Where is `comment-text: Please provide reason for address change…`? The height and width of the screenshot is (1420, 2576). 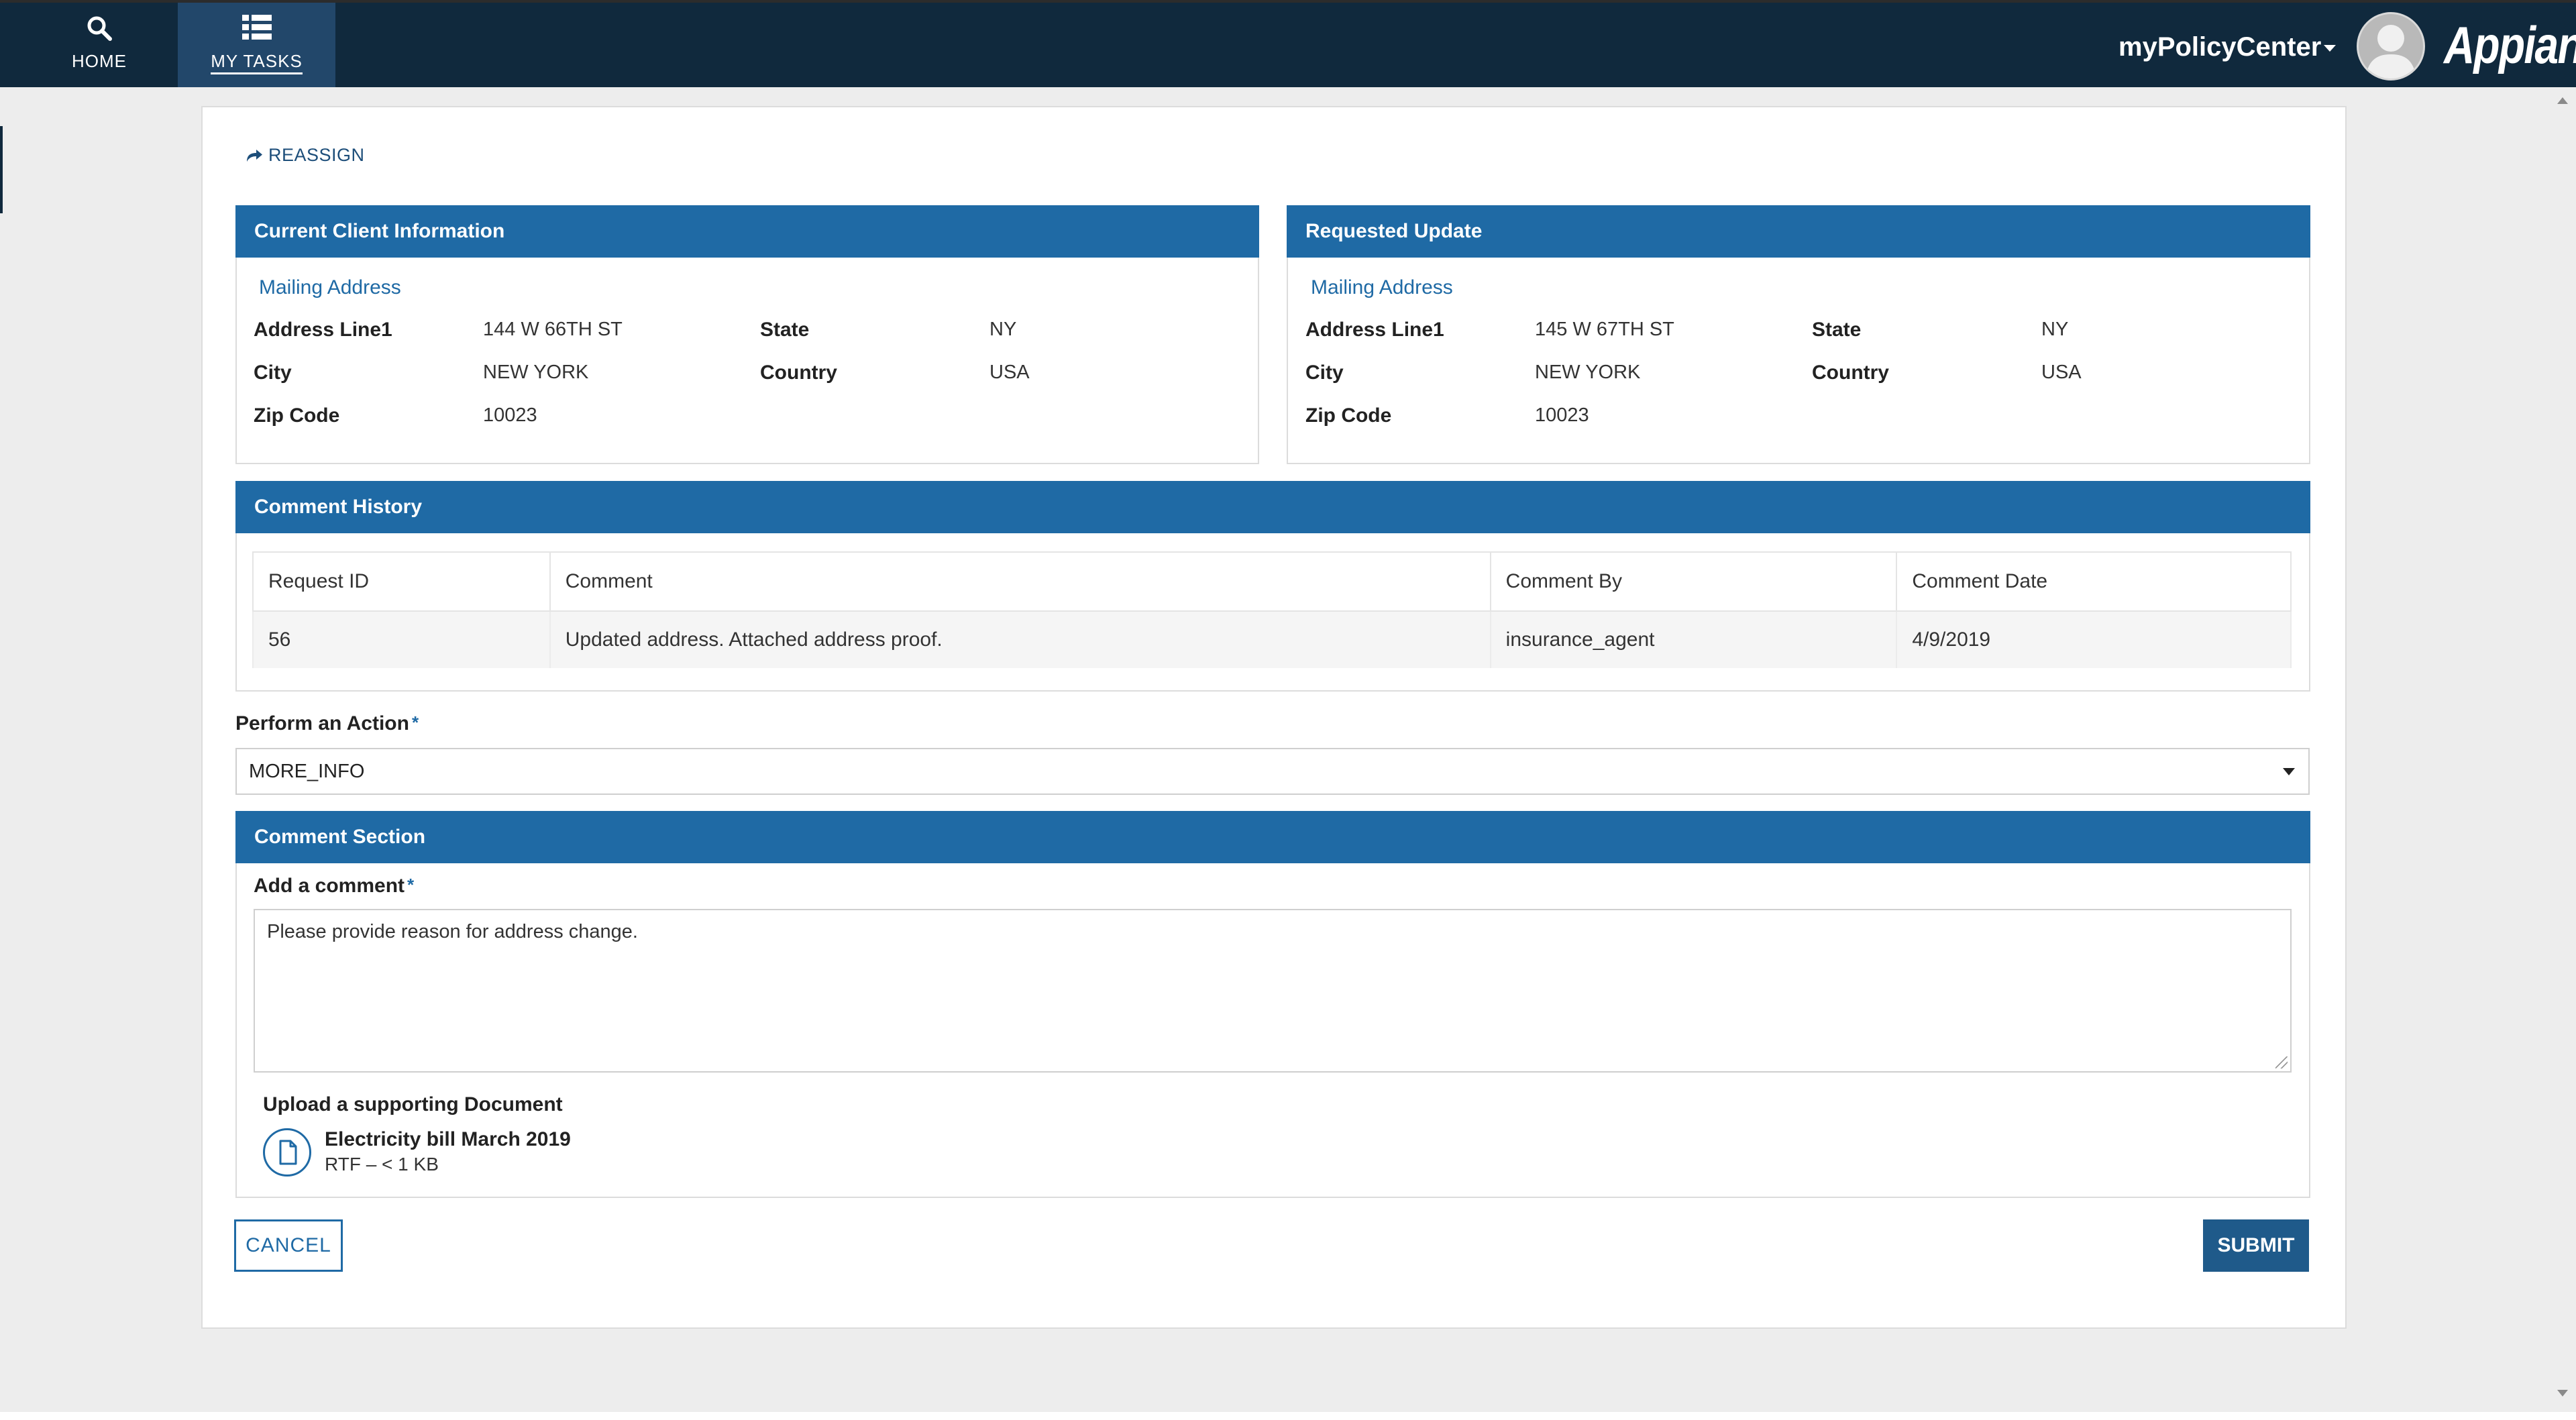 comment-text: Please provide reason for address change… is located at coordinates (452, 931).